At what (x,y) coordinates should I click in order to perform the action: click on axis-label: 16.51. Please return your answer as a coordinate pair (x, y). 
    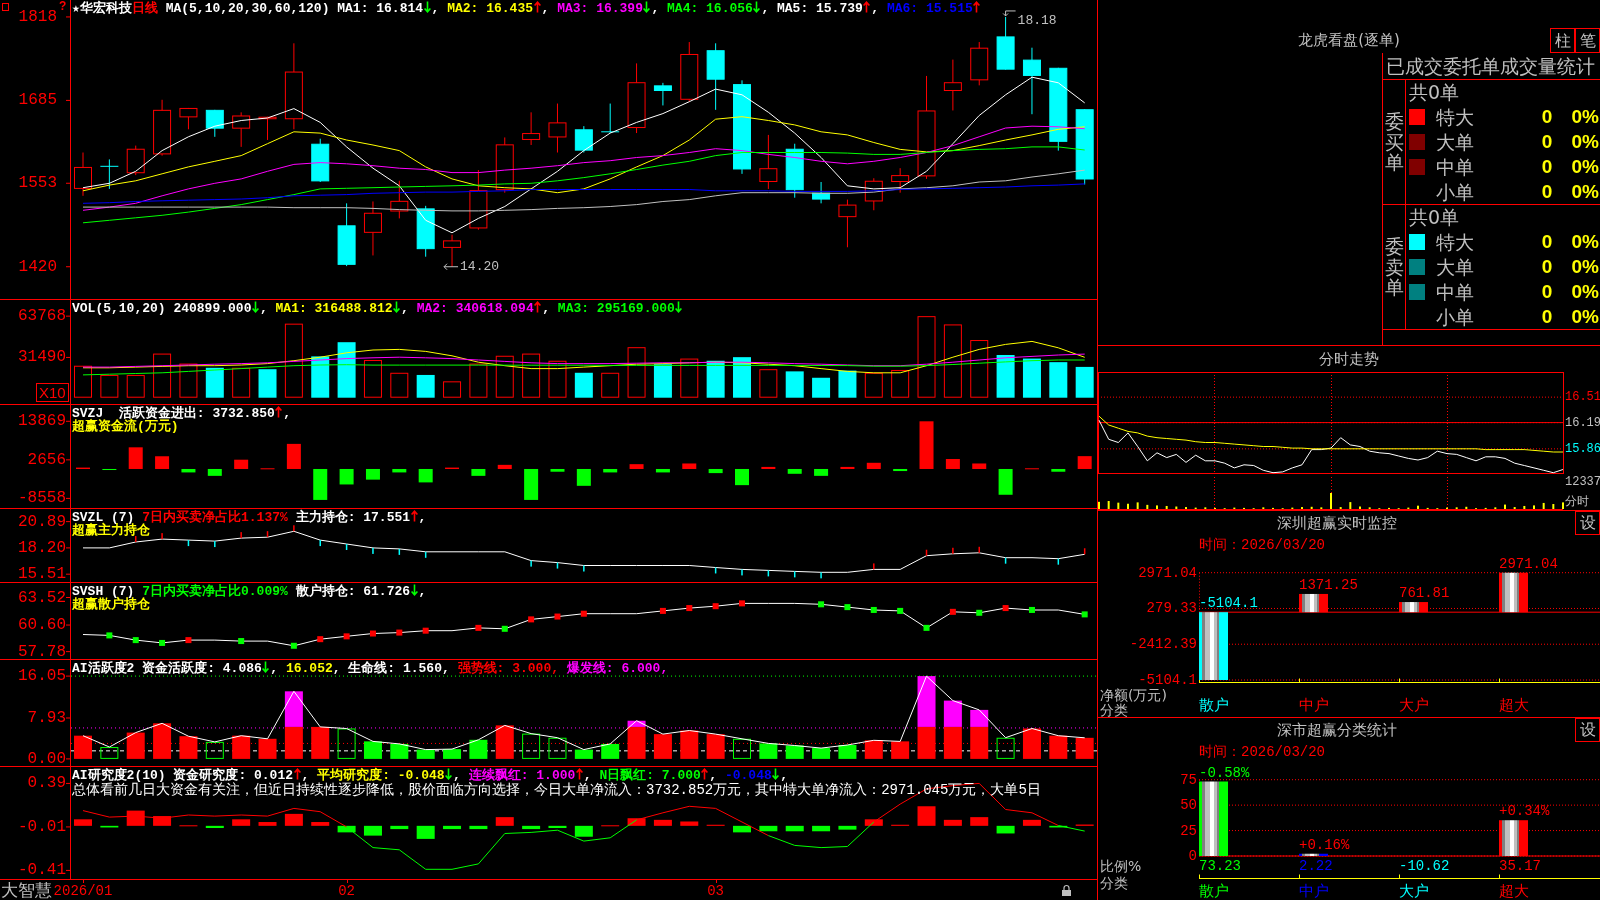
    Looking at the image, I should click on (1582, 397).